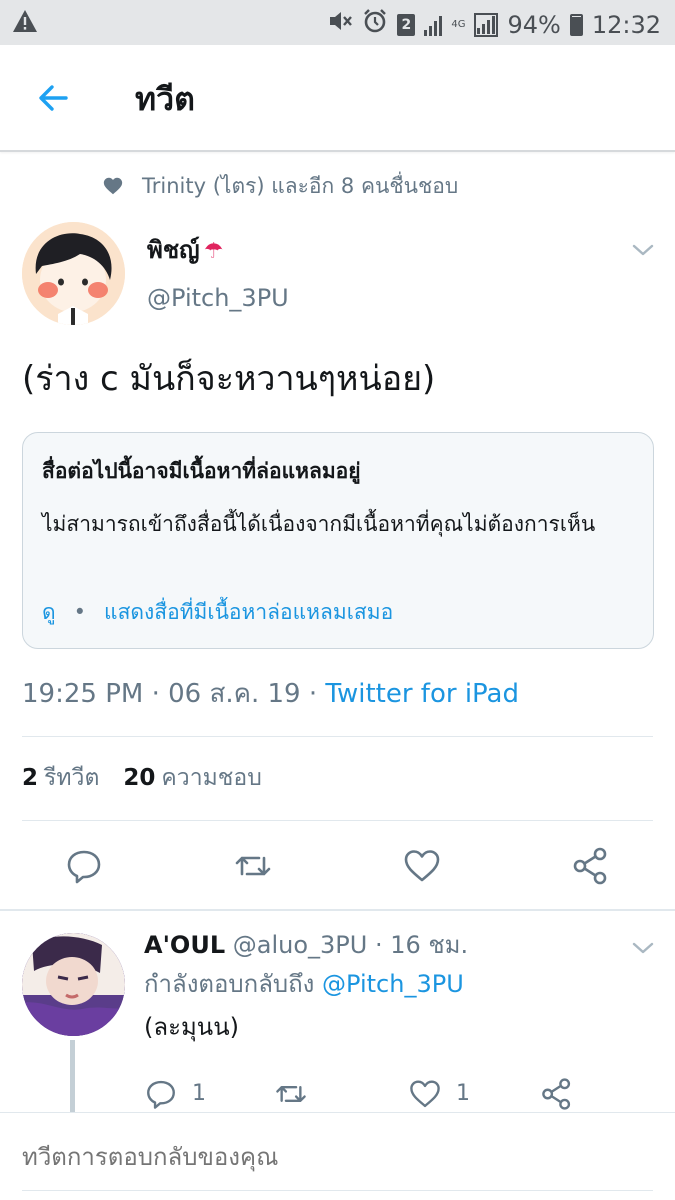  I want to click on social-context: Trinity (ไตร) และอีก 8 คนชื่นชอบ, so click(280, 186).